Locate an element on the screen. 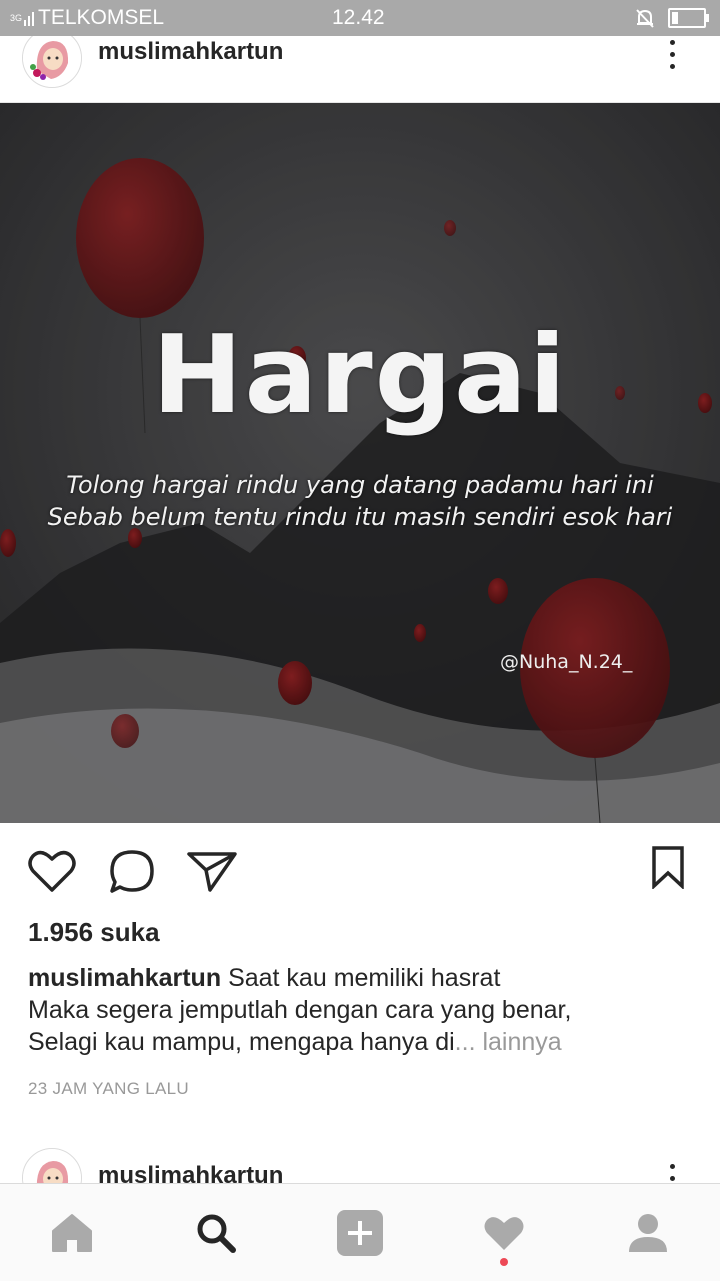 The height and width of the screenshot is (1281, 720). next-post-header: muslimahkartun is located at coordinates (360, 1164).